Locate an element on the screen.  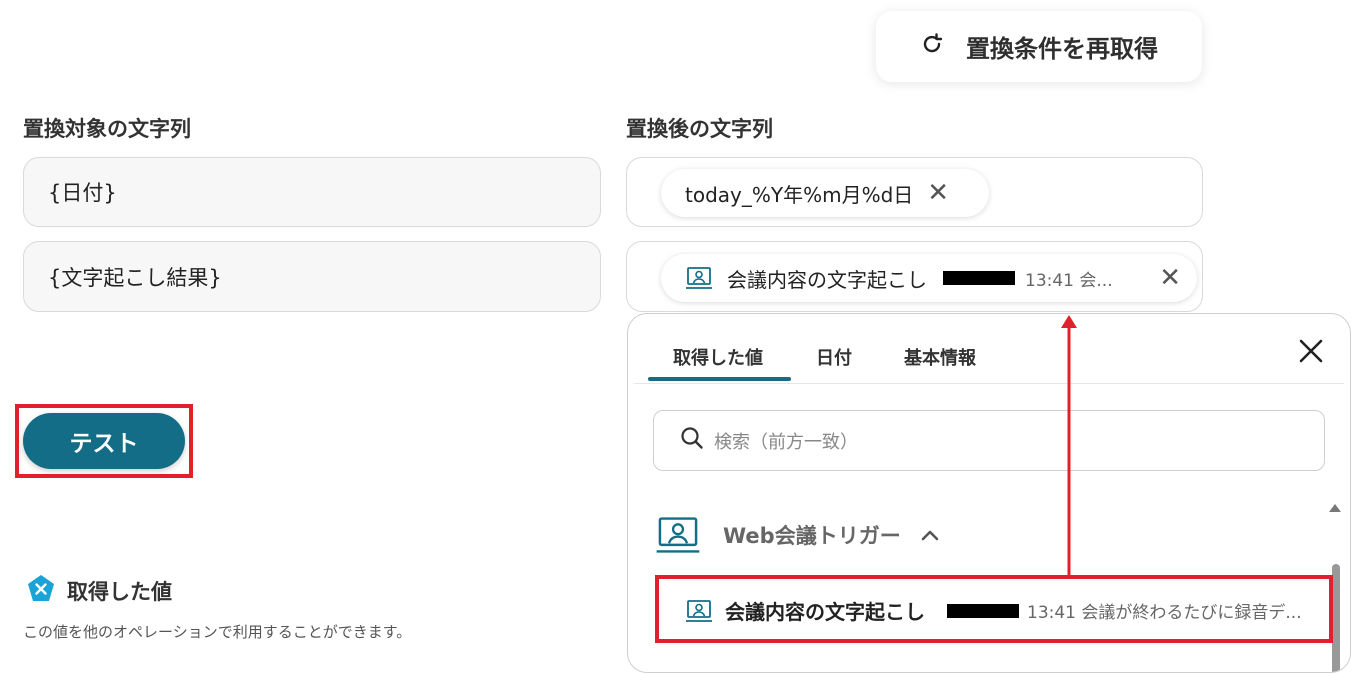
source-string-label: 置換対象の文字列 is located at coordinates (107, 129).